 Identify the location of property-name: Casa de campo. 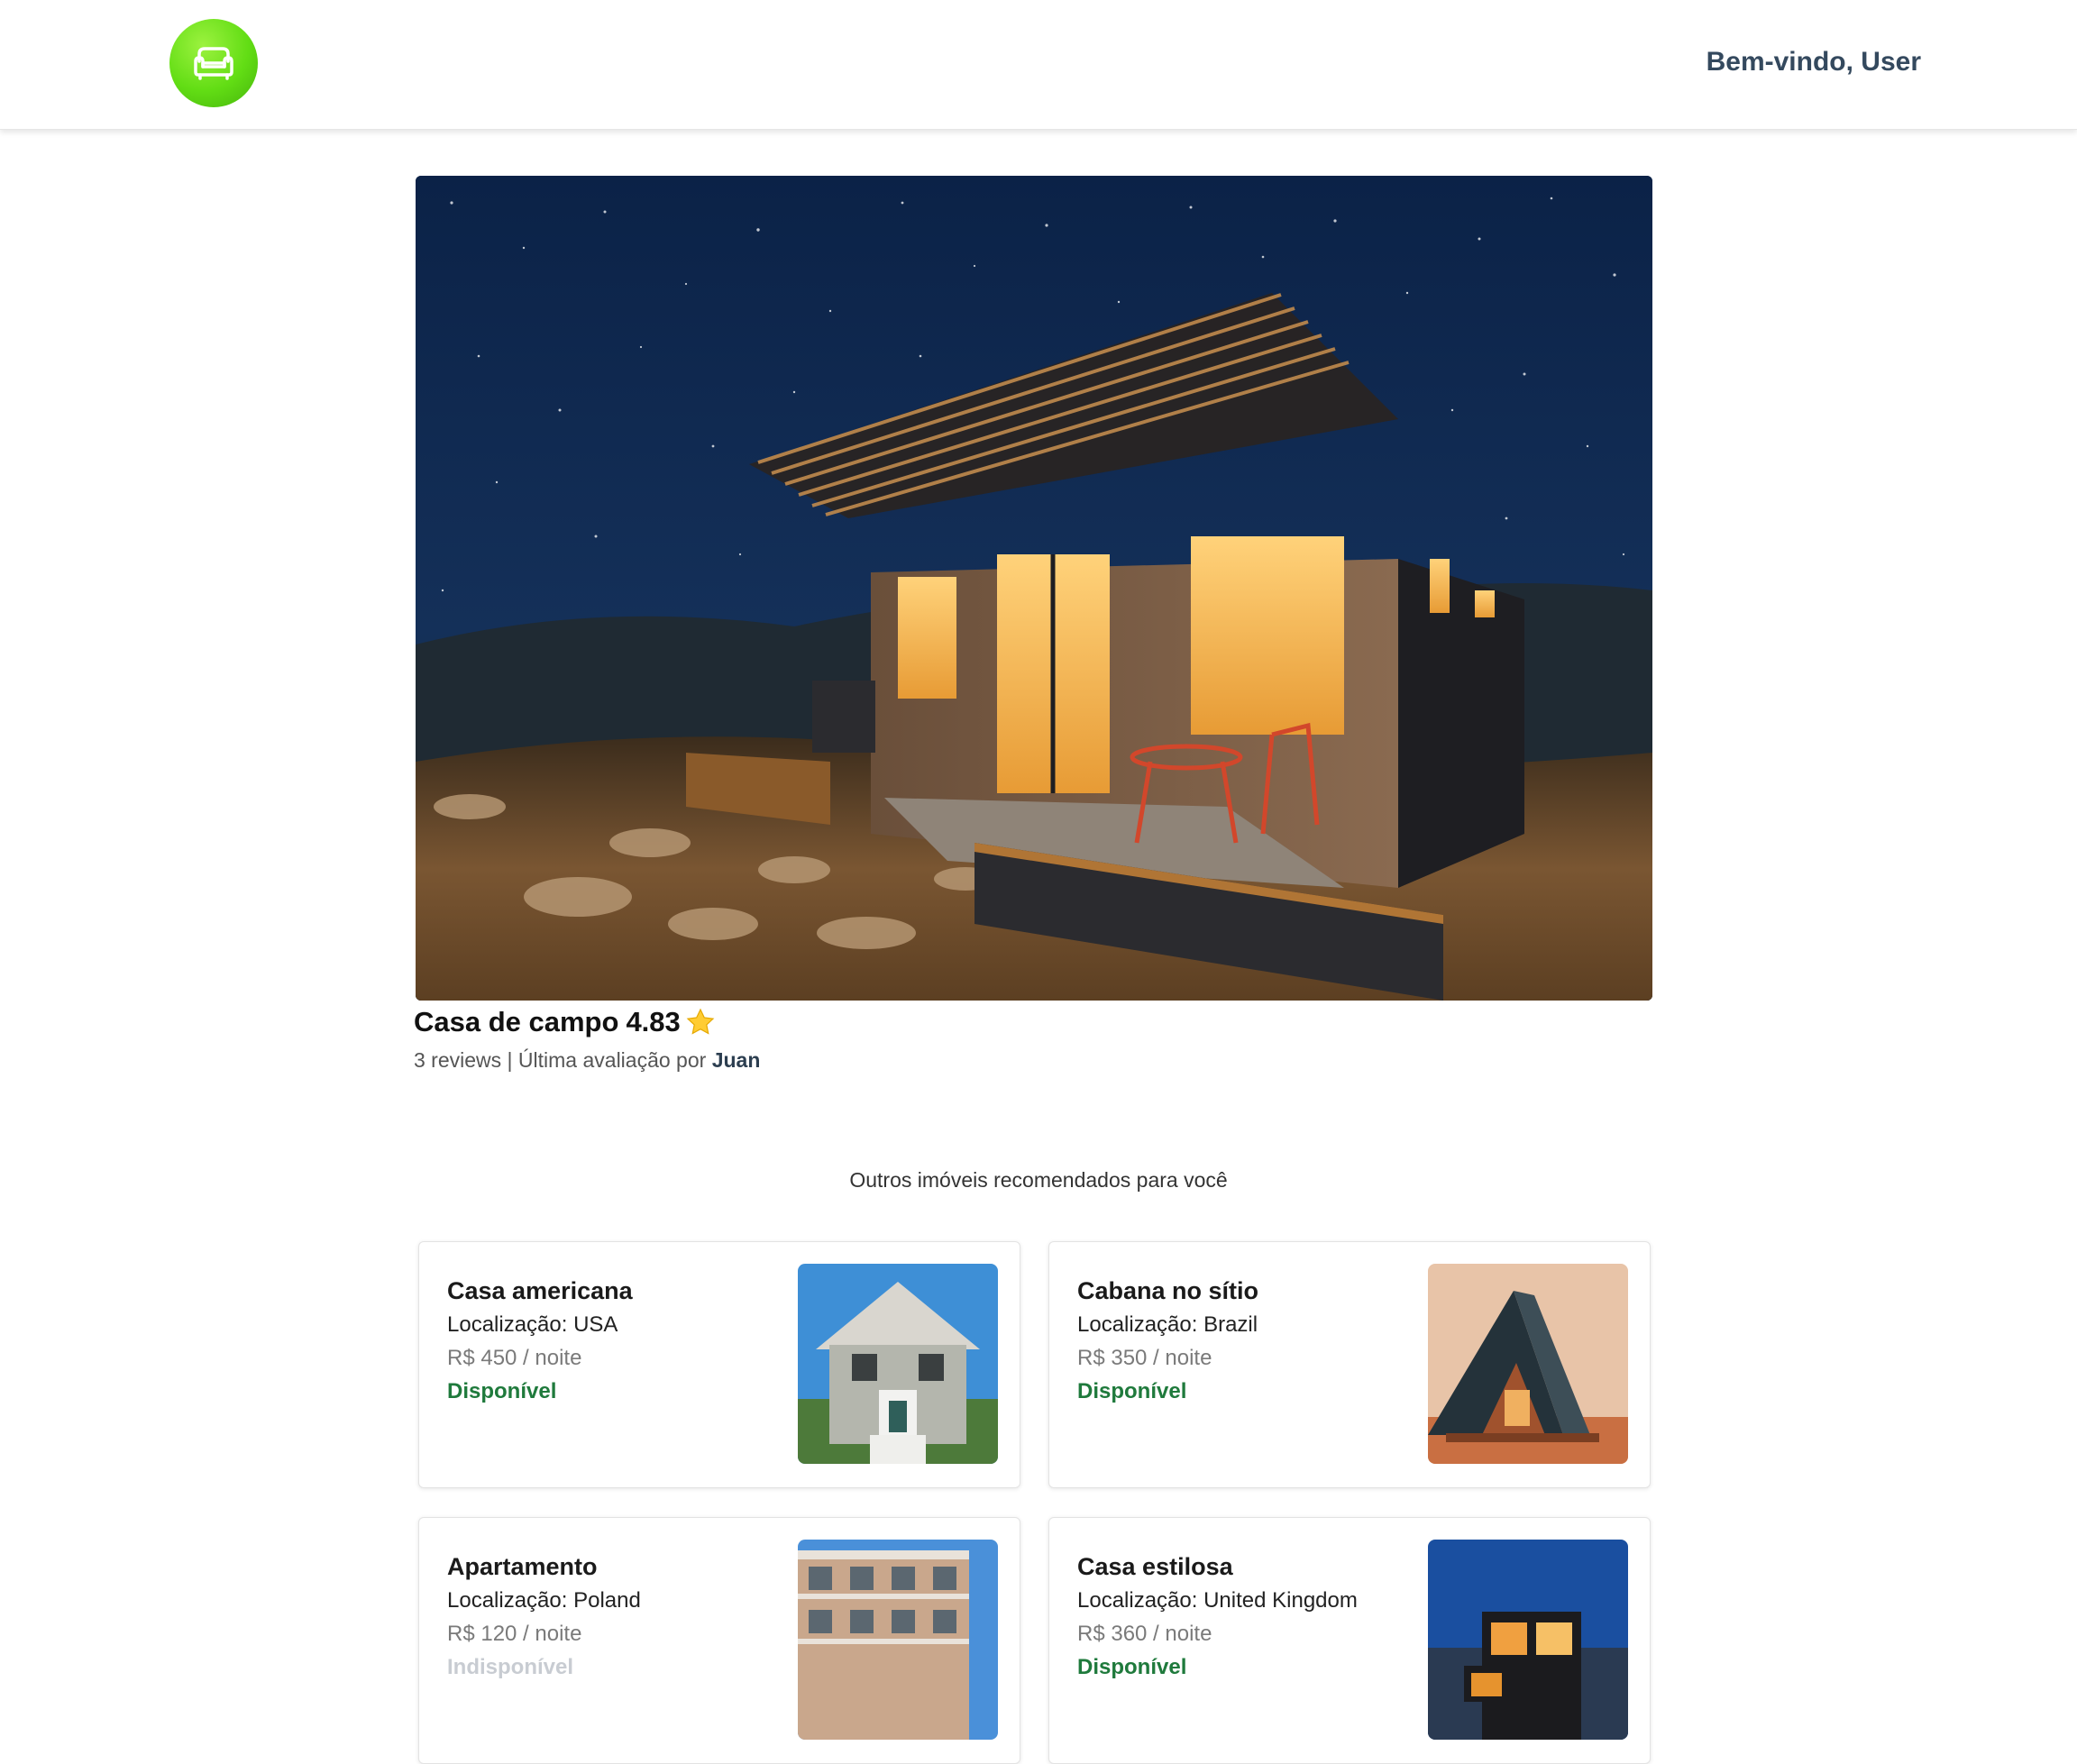
(516, 1021).